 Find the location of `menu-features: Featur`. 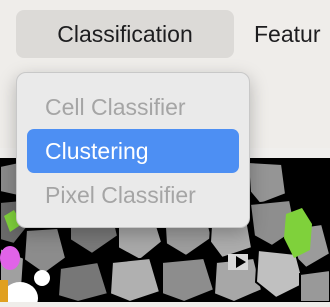

menu-features: Featur is located at coordinates (287, 34).